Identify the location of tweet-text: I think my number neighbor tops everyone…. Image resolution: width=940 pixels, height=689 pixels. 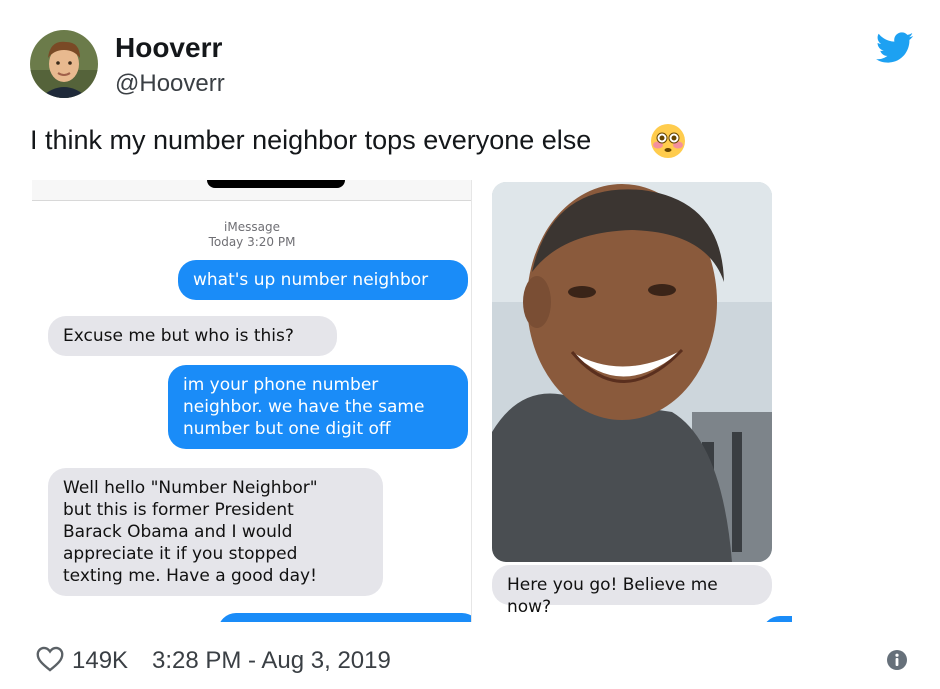
(311, 140).